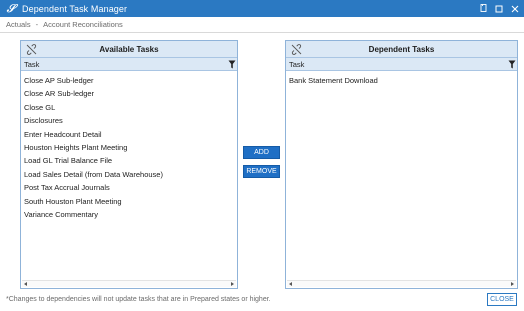 Image resolution: width=524 pixels, height=311 pixels. I want to click on close-icon, so click(515, 9).